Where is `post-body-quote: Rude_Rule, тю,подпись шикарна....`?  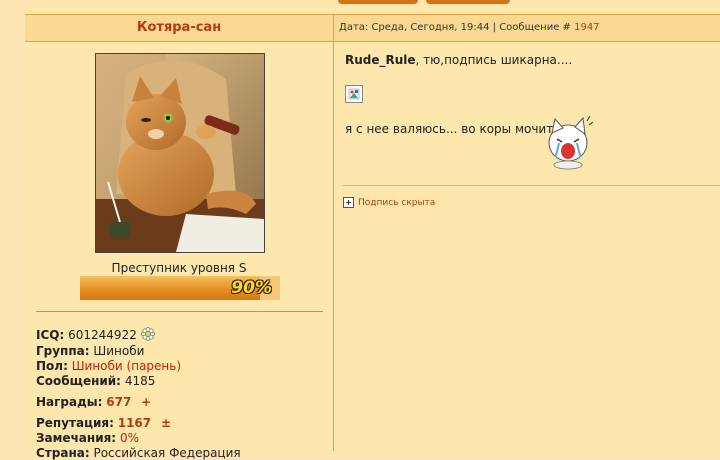 post-body-quote: Rude_Rule, тю,подпись шикарна.... is located at coordinates (525, 60).